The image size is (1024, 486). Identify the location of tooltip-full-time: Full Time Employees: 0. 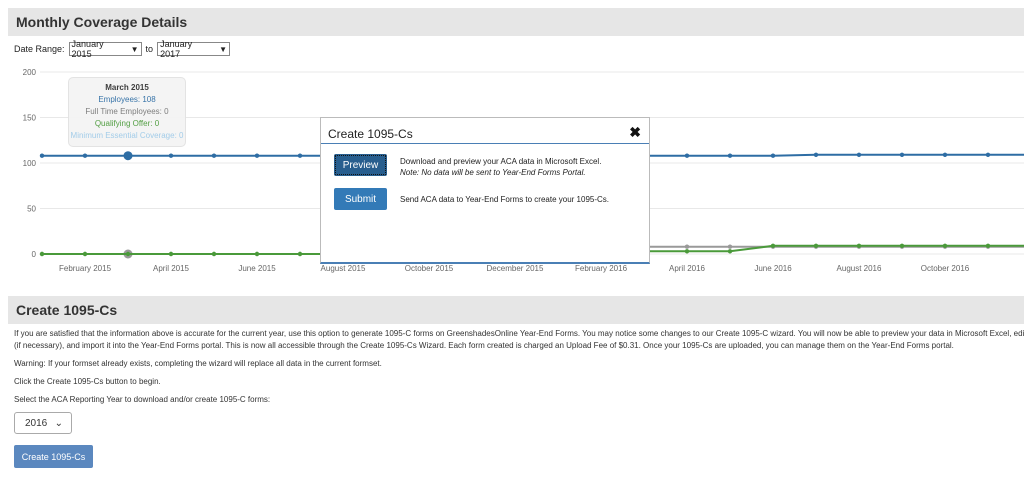
(127, 111).